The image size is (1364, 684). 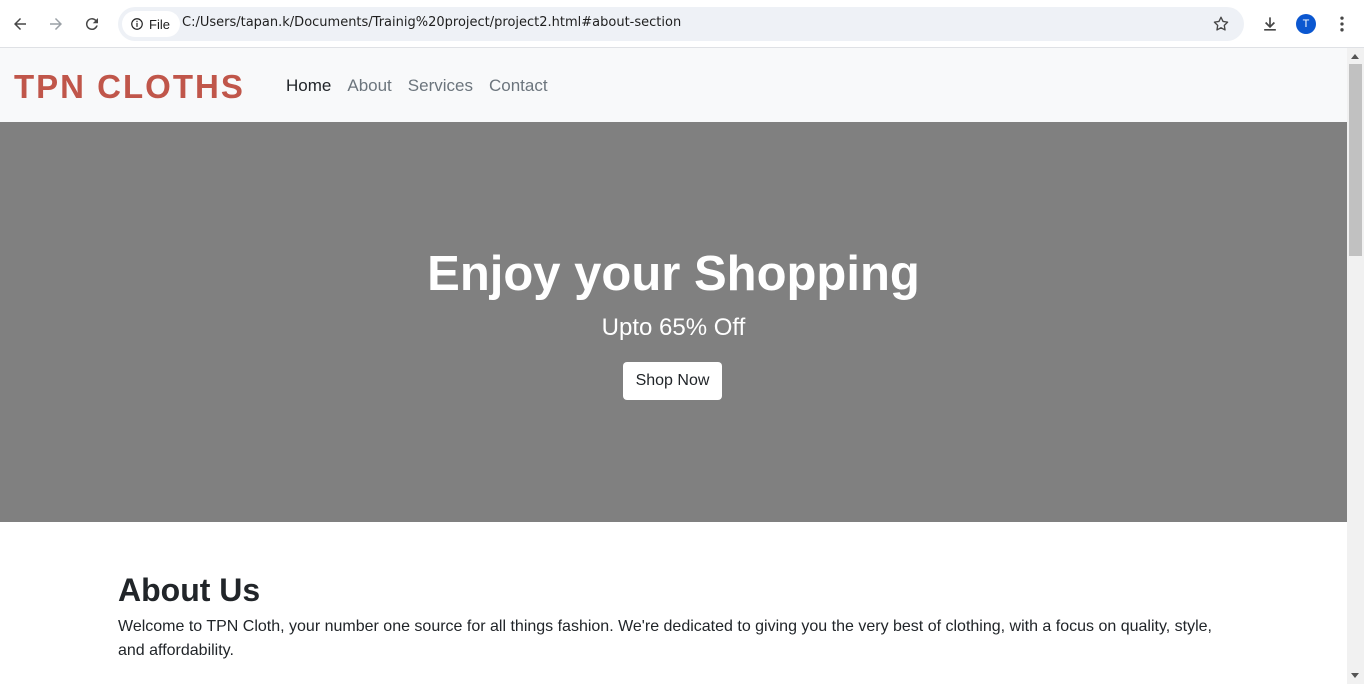 What do you see at coordinates (1355, 56) in the screenshot?
I see `scroll-up-arrow-icon` at bounding box center [1355, 56].